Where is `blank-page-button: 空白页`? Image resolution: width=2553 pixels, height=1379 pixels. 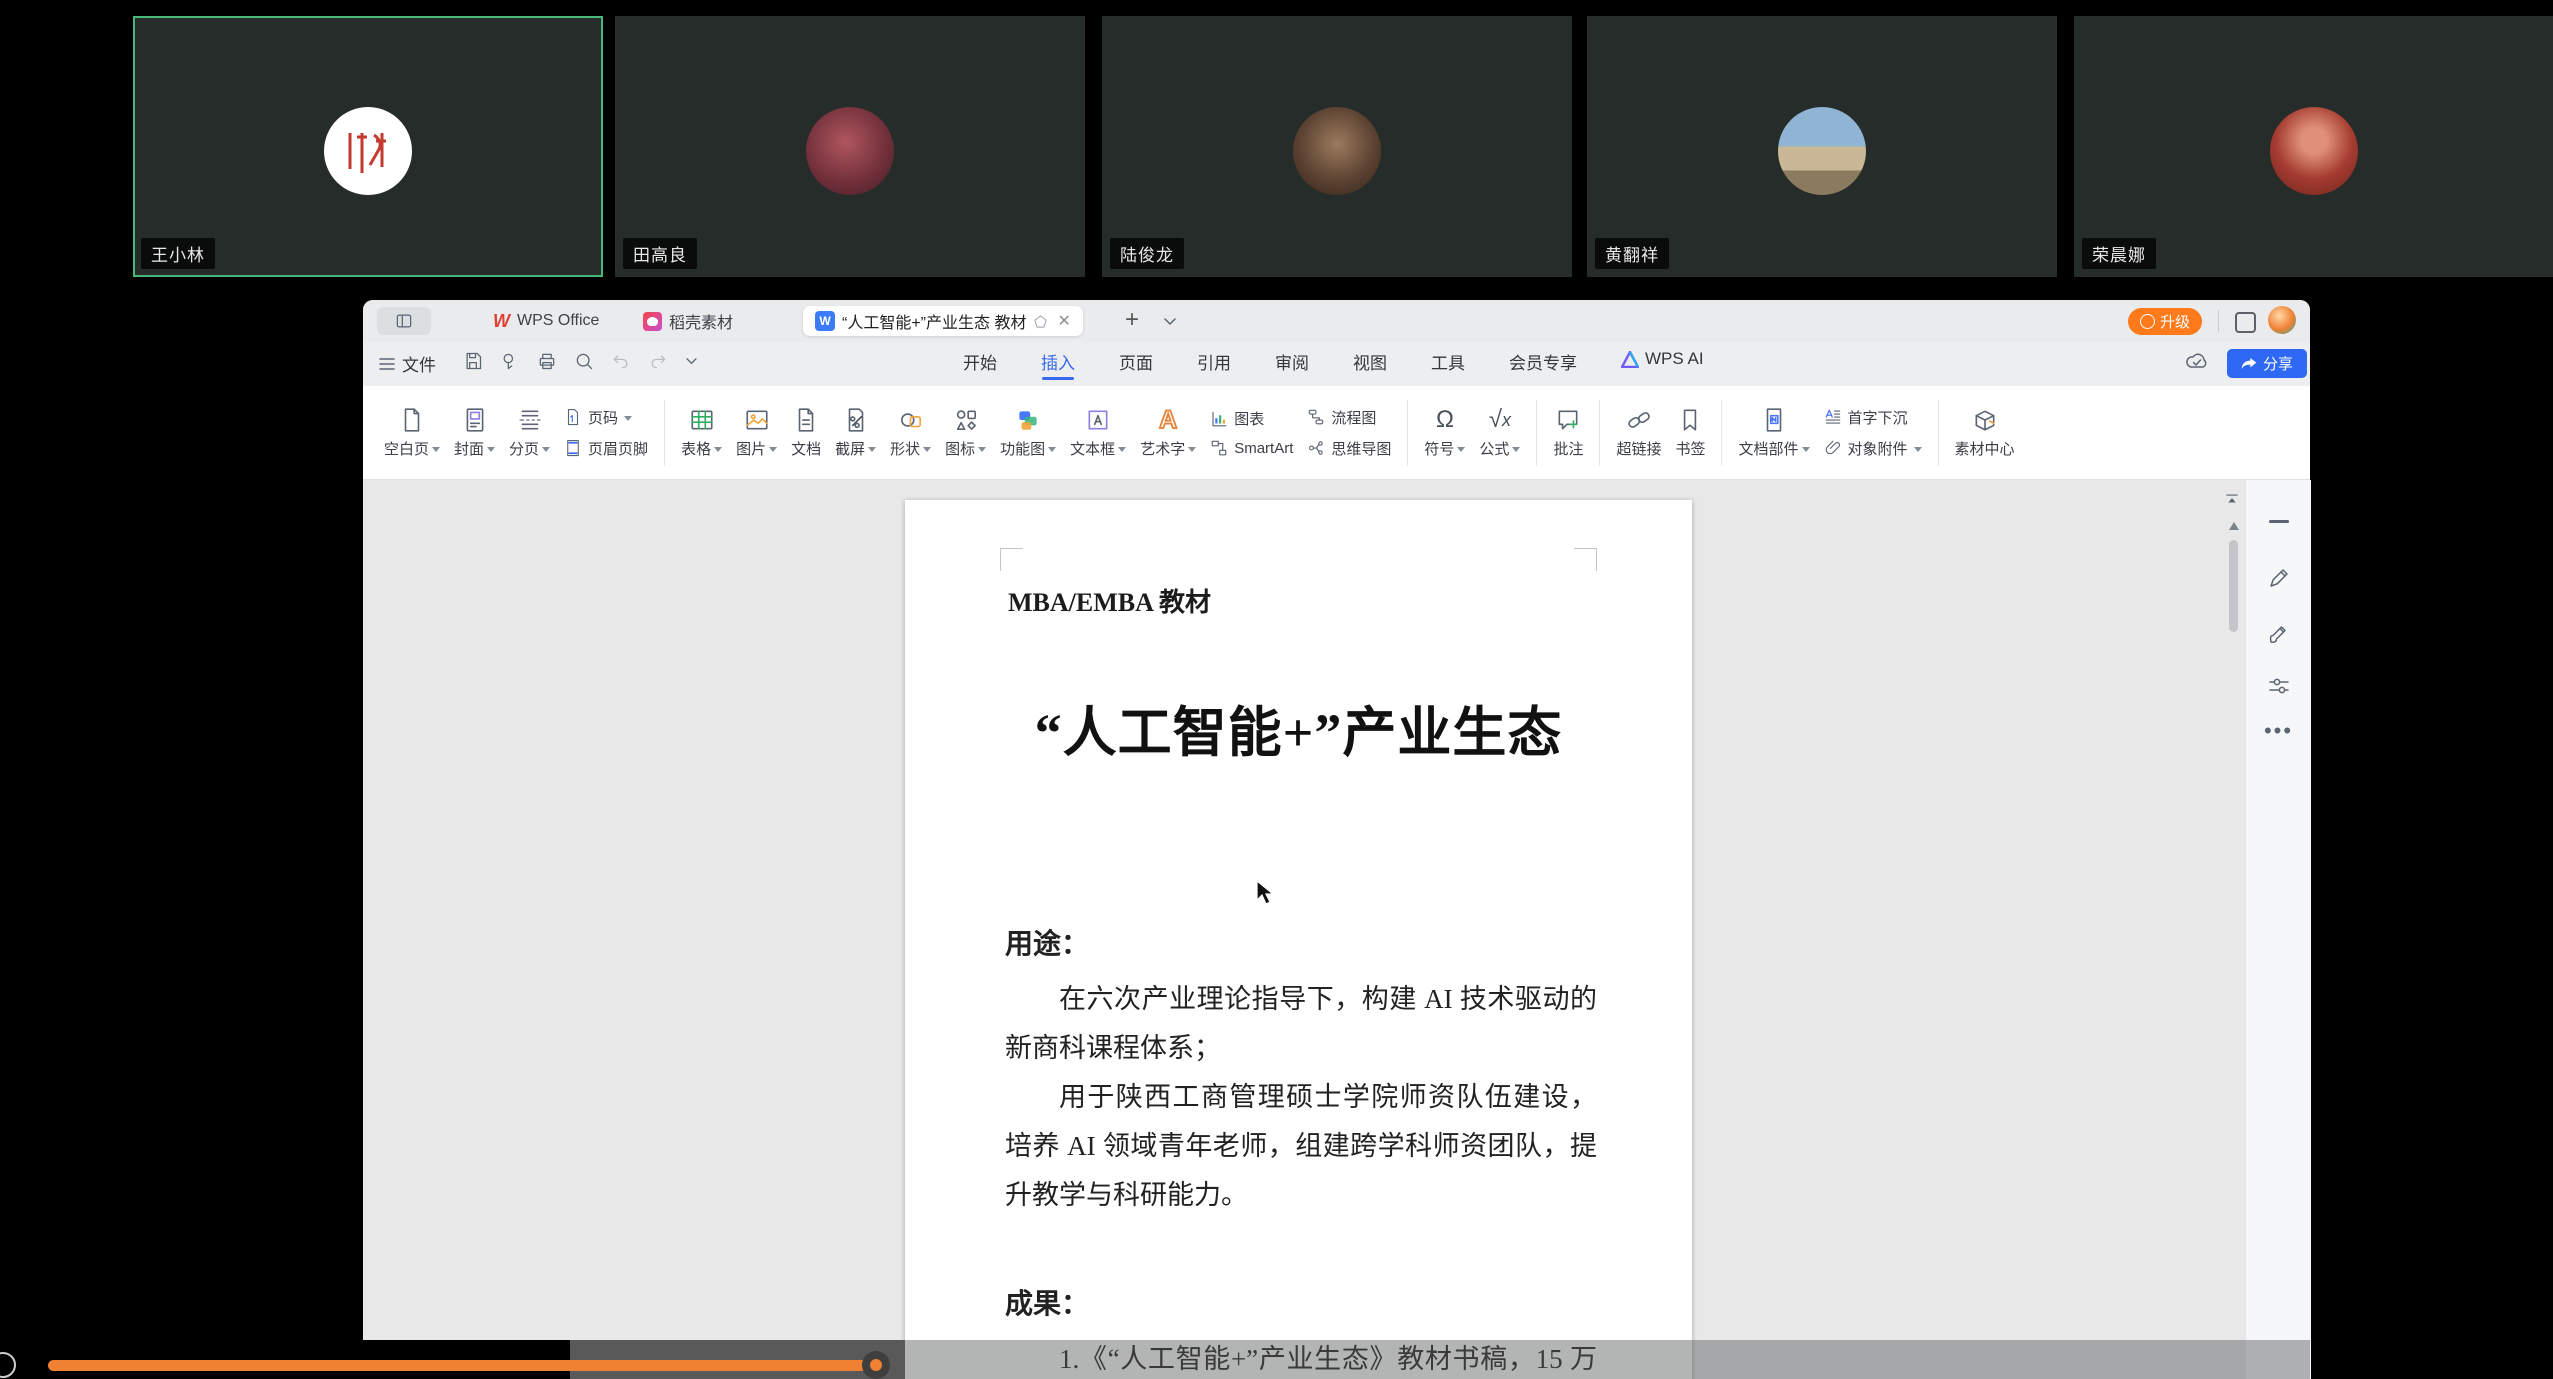
blank-page-button: 空白页 is located at coordinates (412, 433).